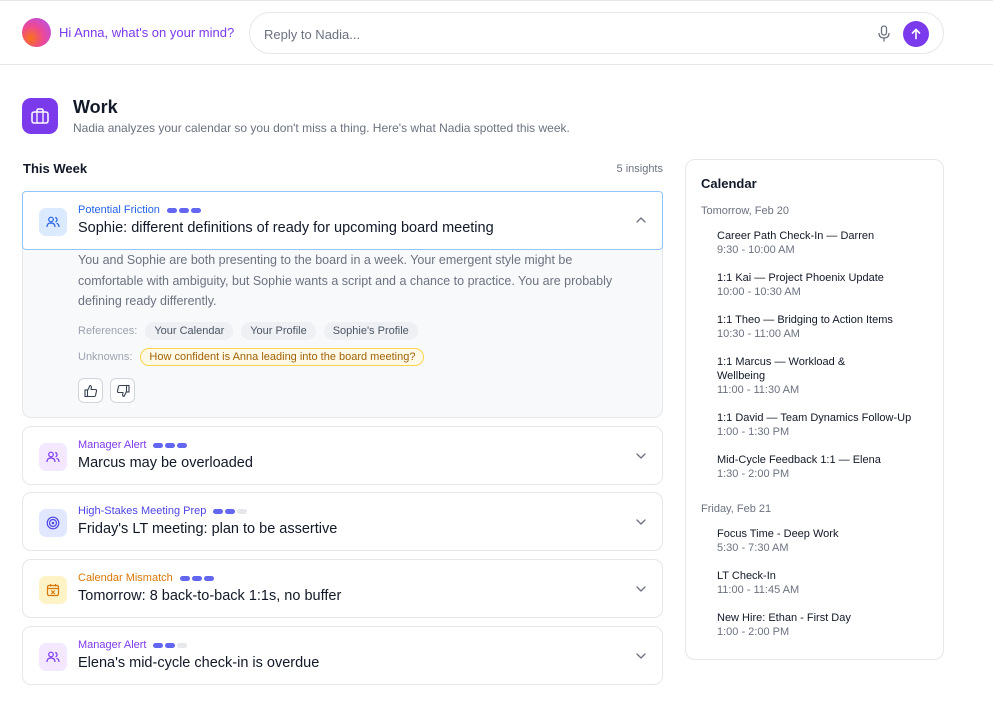 This screenshot has height=717, width=993. I want to click on target-icon, so click(53, 523).